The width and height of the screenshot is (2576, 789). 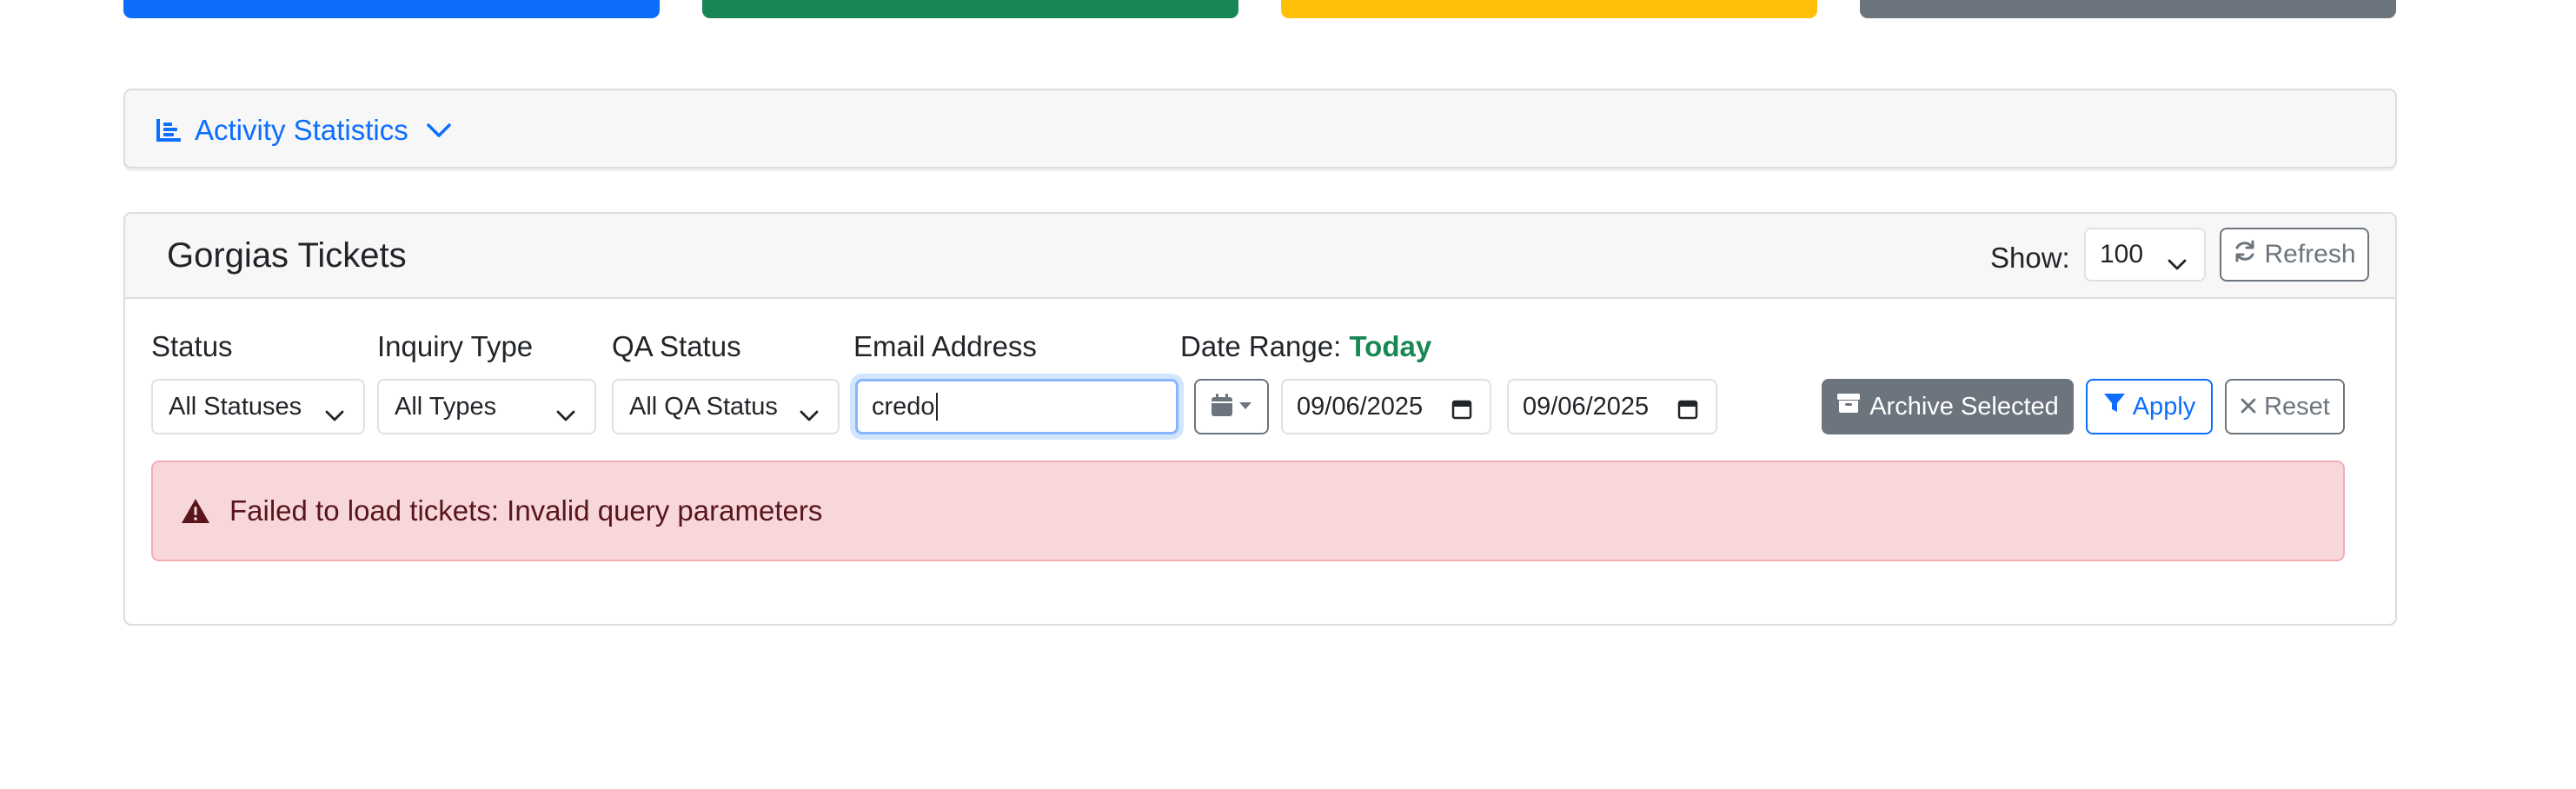 I want to click on email-input: credo, so click(x=1017, y=406).